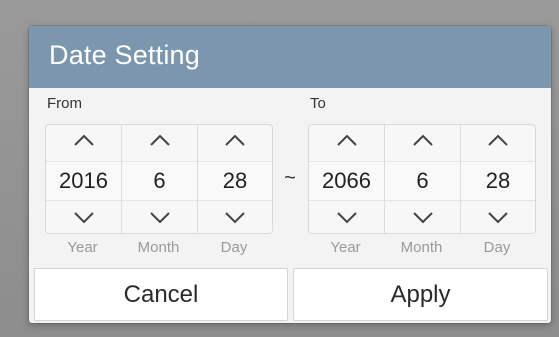 This screenshot has width=559, height=337. I want to click on to-day-up-button, so click(498, 140).